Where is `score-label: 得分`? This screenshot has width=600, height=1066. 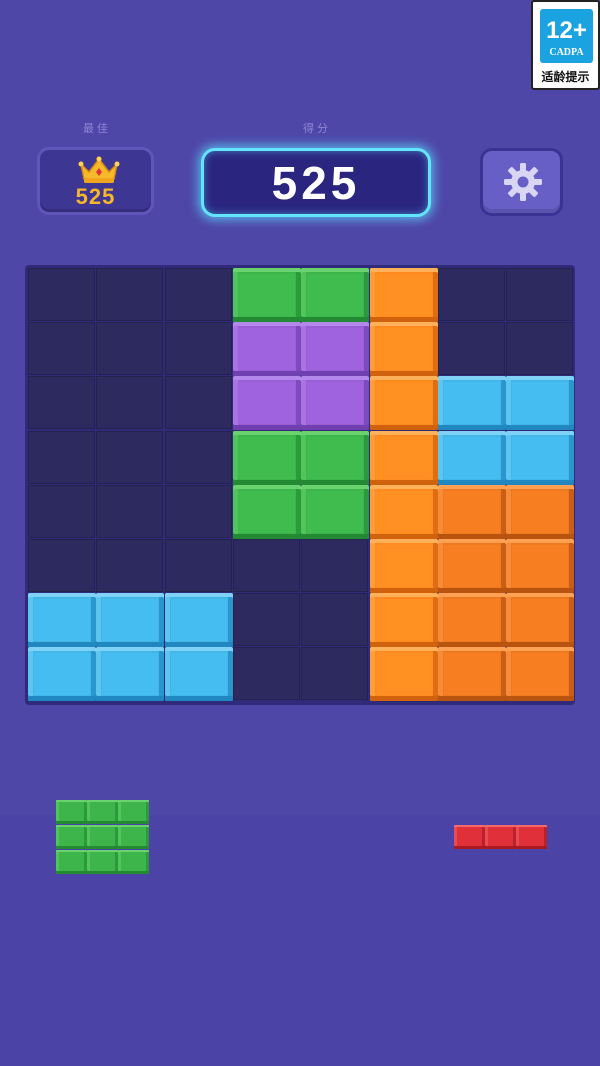
score-label: 得分 is located at coordinates (317, 128).